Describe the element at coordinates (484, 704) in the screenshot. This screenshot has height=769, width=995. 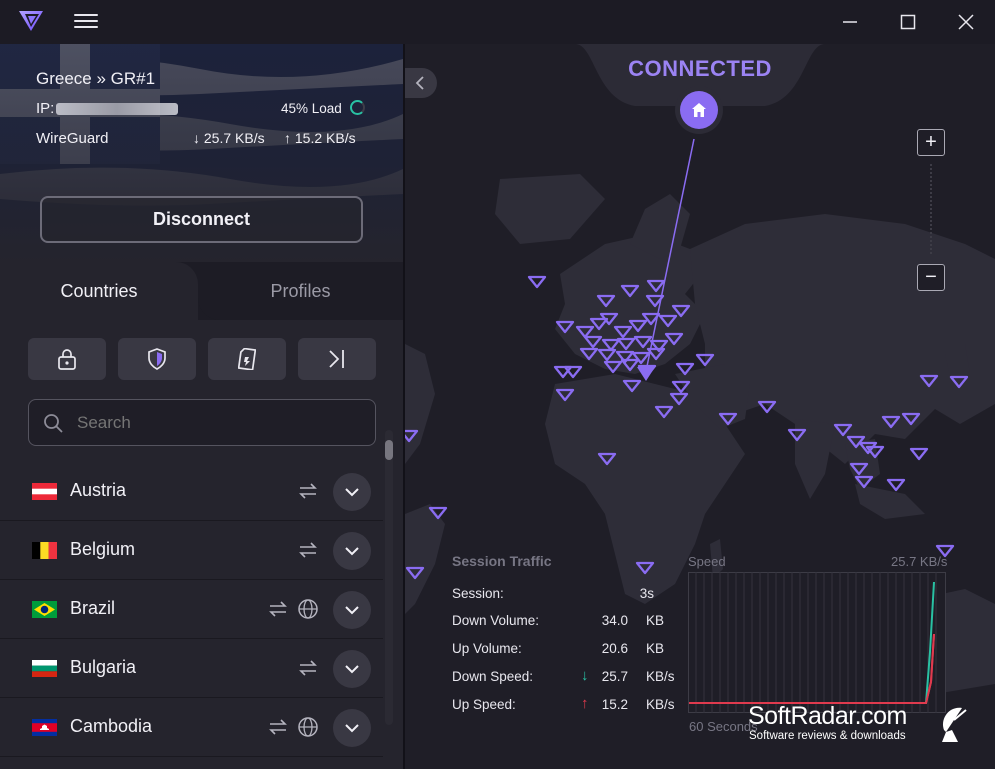
I see `up-speed-label: Up Speed:` at that location.